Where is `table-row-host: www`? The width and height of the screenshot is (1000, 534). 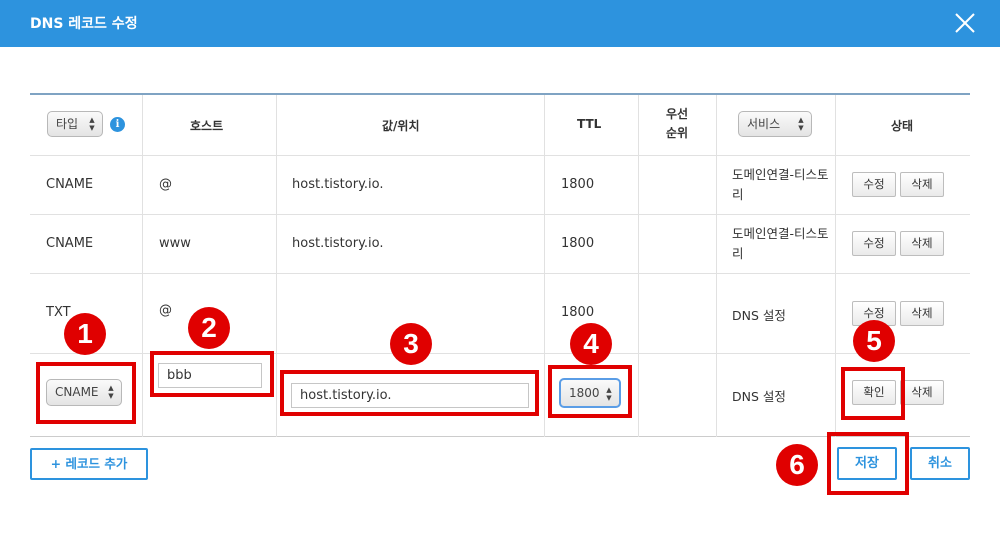
table-row-host: www is located at coordinates (175, 243).